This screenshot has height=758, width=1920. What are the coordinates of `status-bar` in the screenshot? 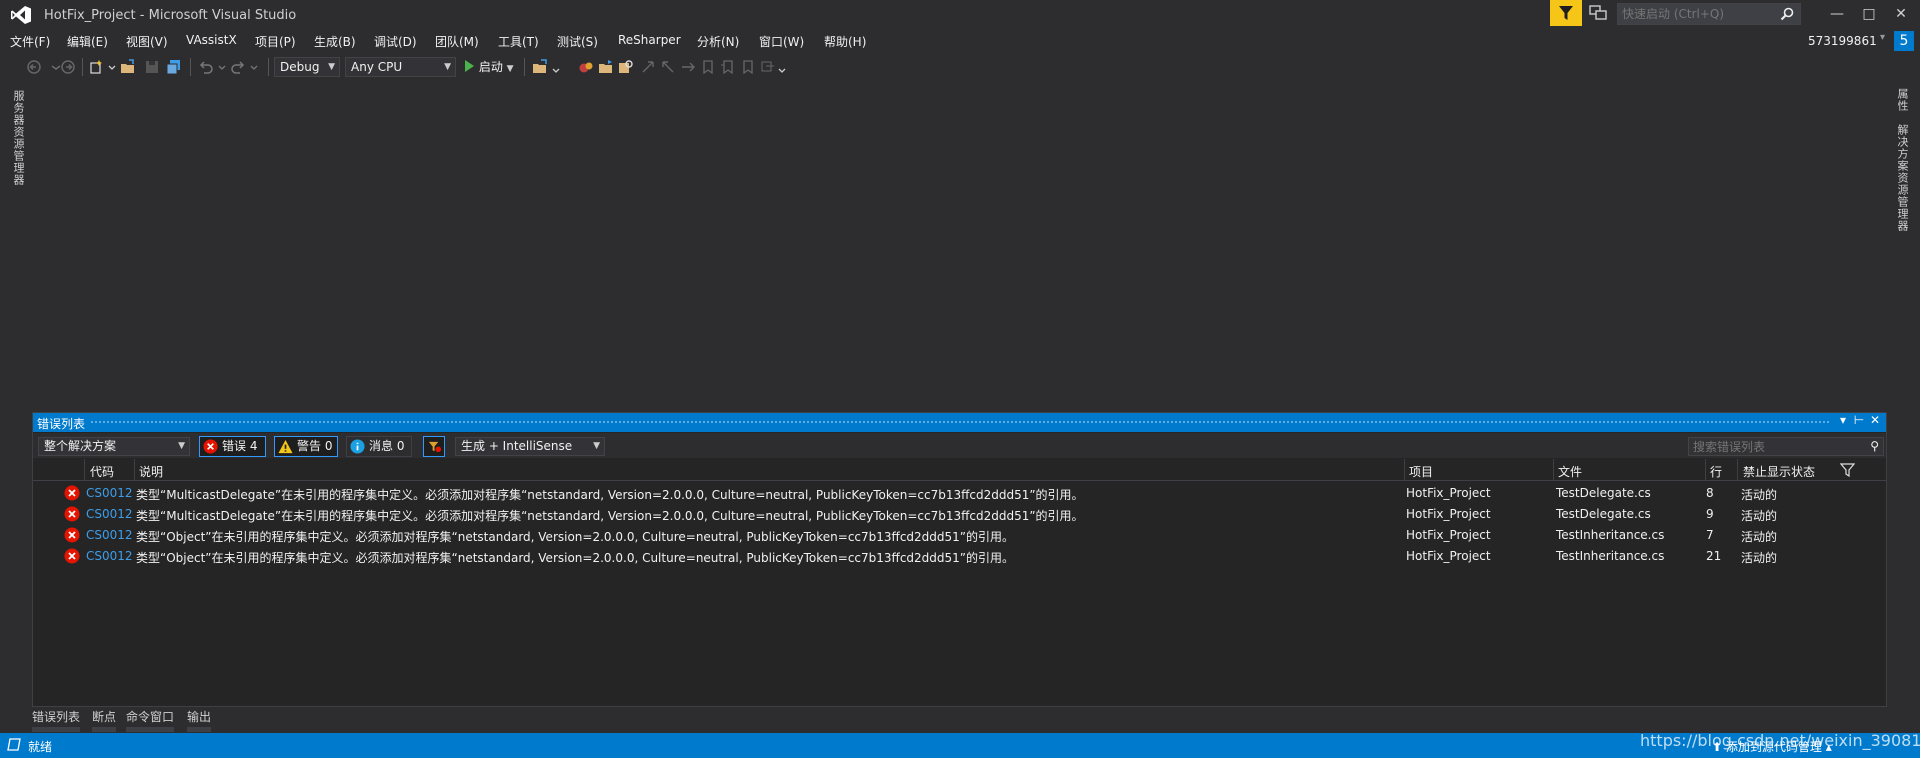 It's located at (960, 745).